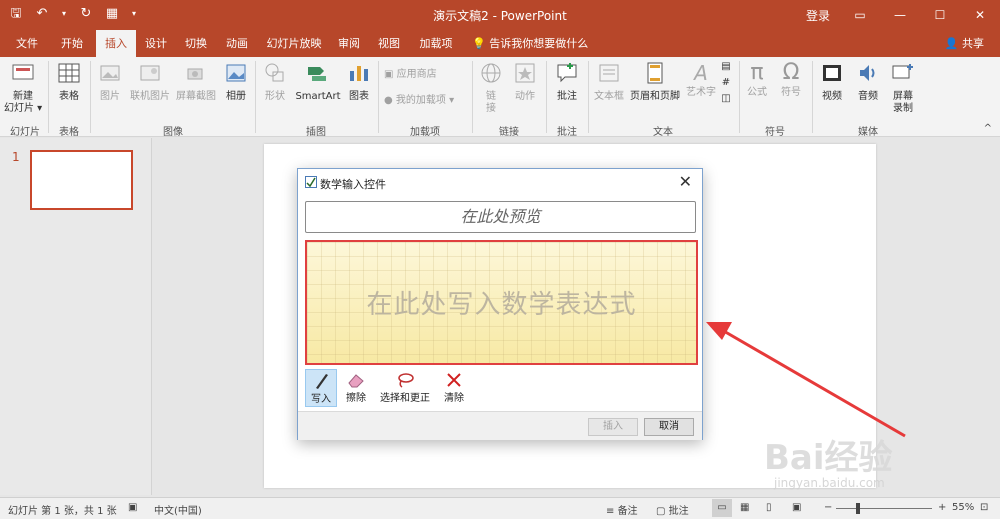 The image size is (1000, 519). Describe the element at coordinates (405, 388) in the screenshot. I see `select-correct-tool-button: 选择和更正` at that location.